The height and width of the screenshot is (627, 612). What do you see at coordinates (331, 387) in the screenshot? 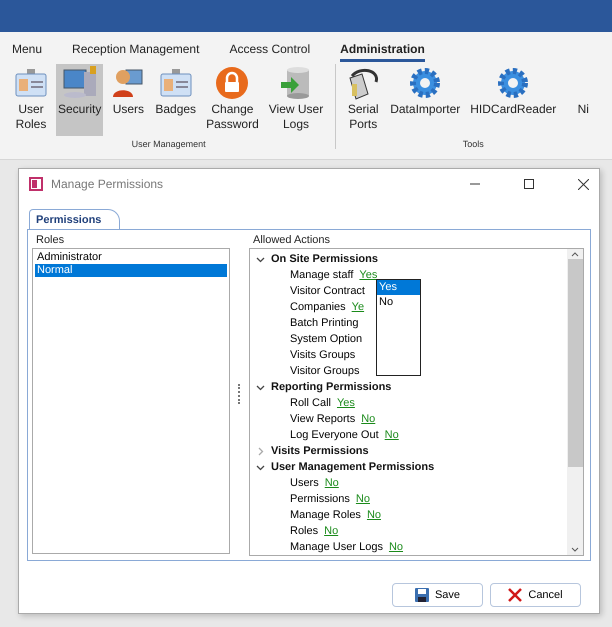
I see `tree-group-label: Reporting Permissions` at bounding box center [331, 387].